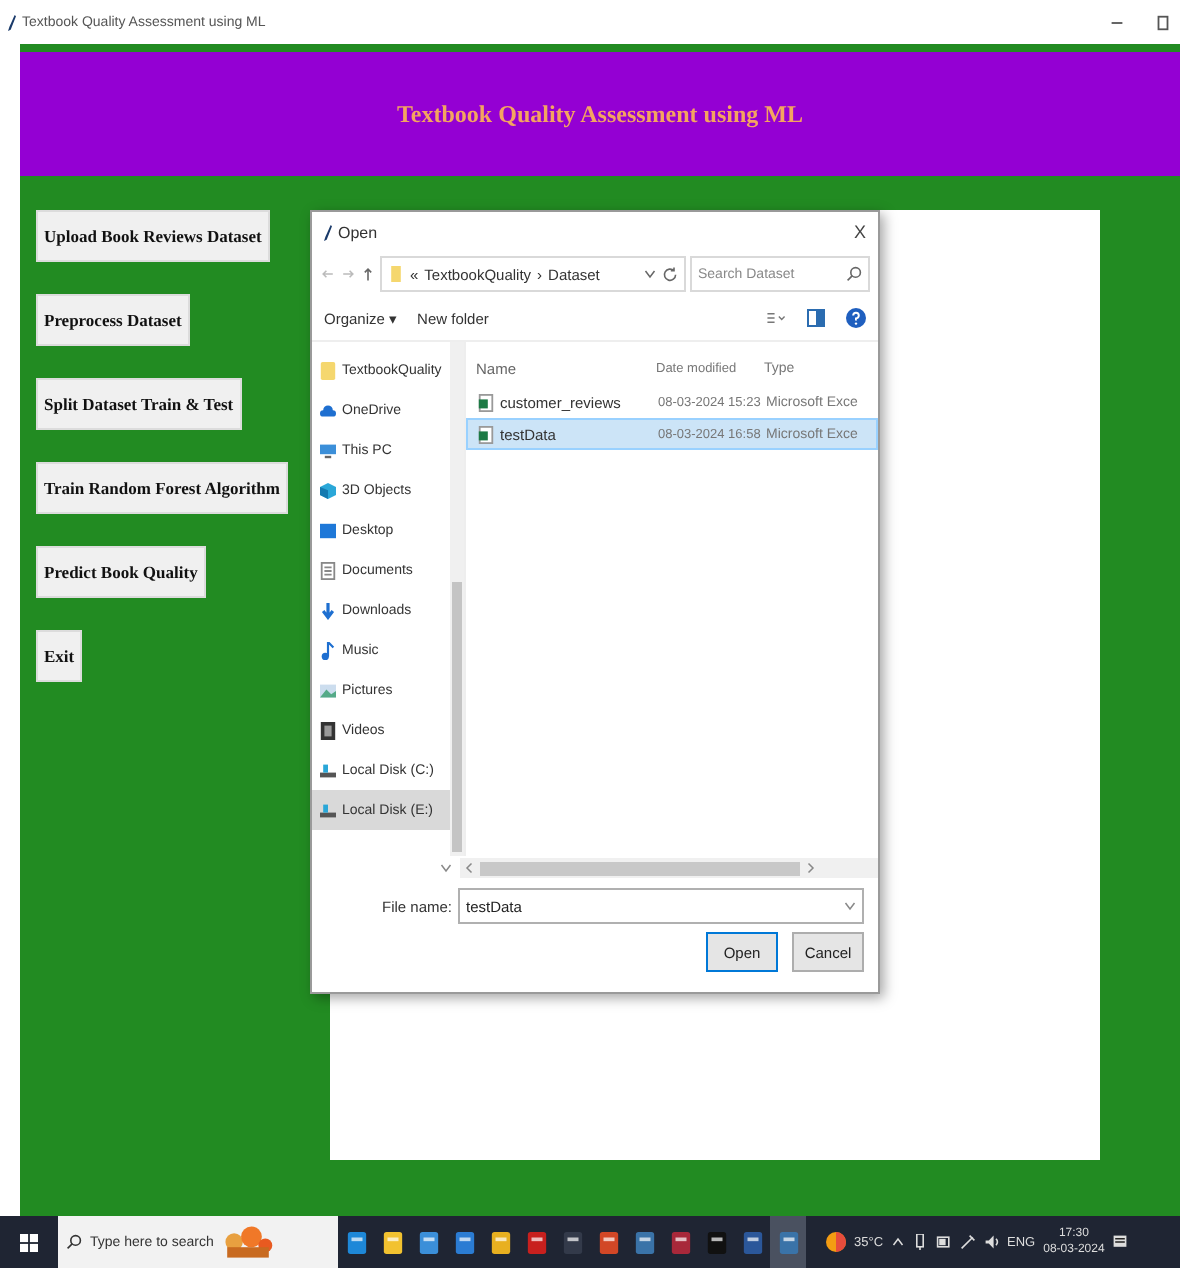  Describe the element at coordinates (328, 410) in the screenshot. I see `cloud-icon` at that location.